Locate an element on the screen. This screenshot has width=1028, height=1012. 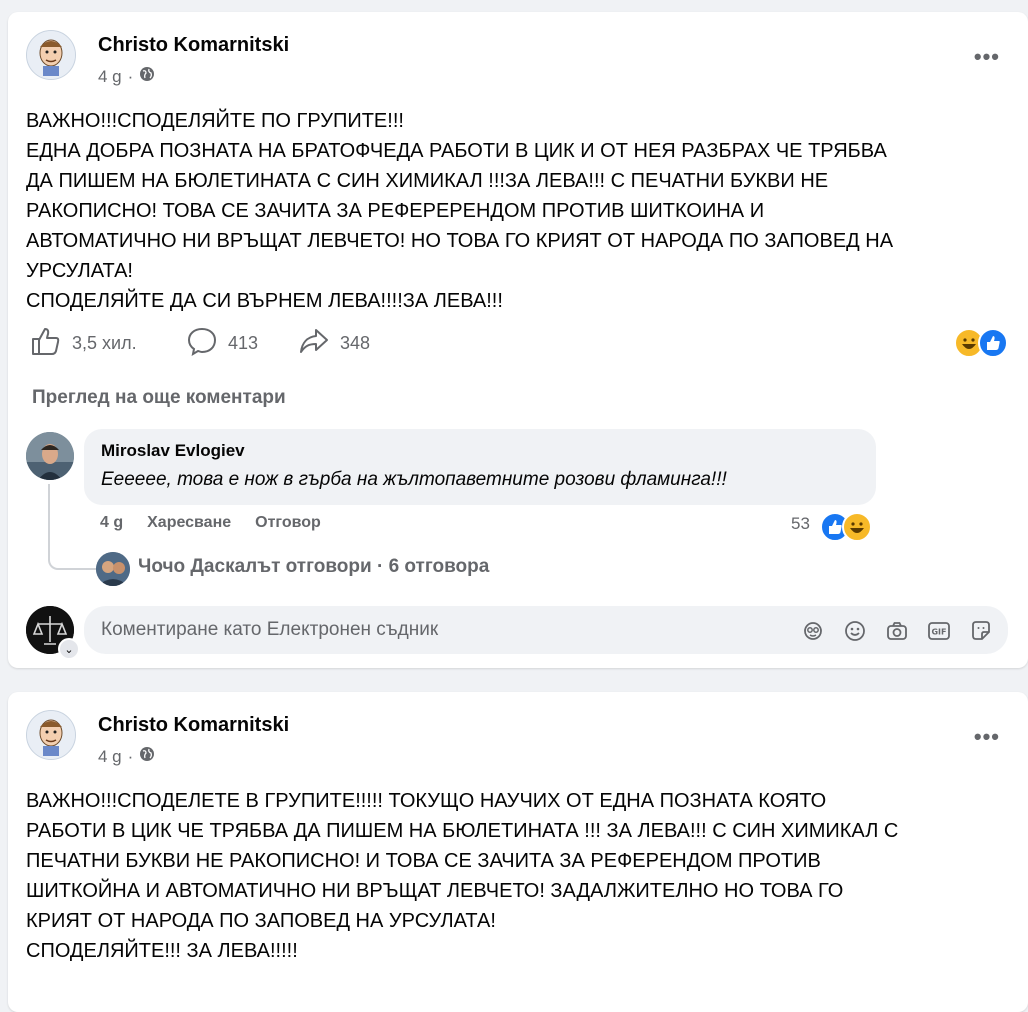
commenter-avatar is located at coordinates (50, 456).